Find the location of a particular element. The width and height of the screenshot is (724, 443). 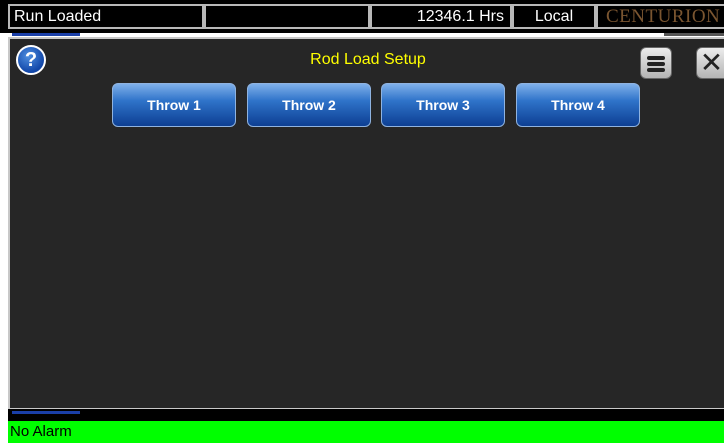

status-blank-field is located at coordinates (287, 16).